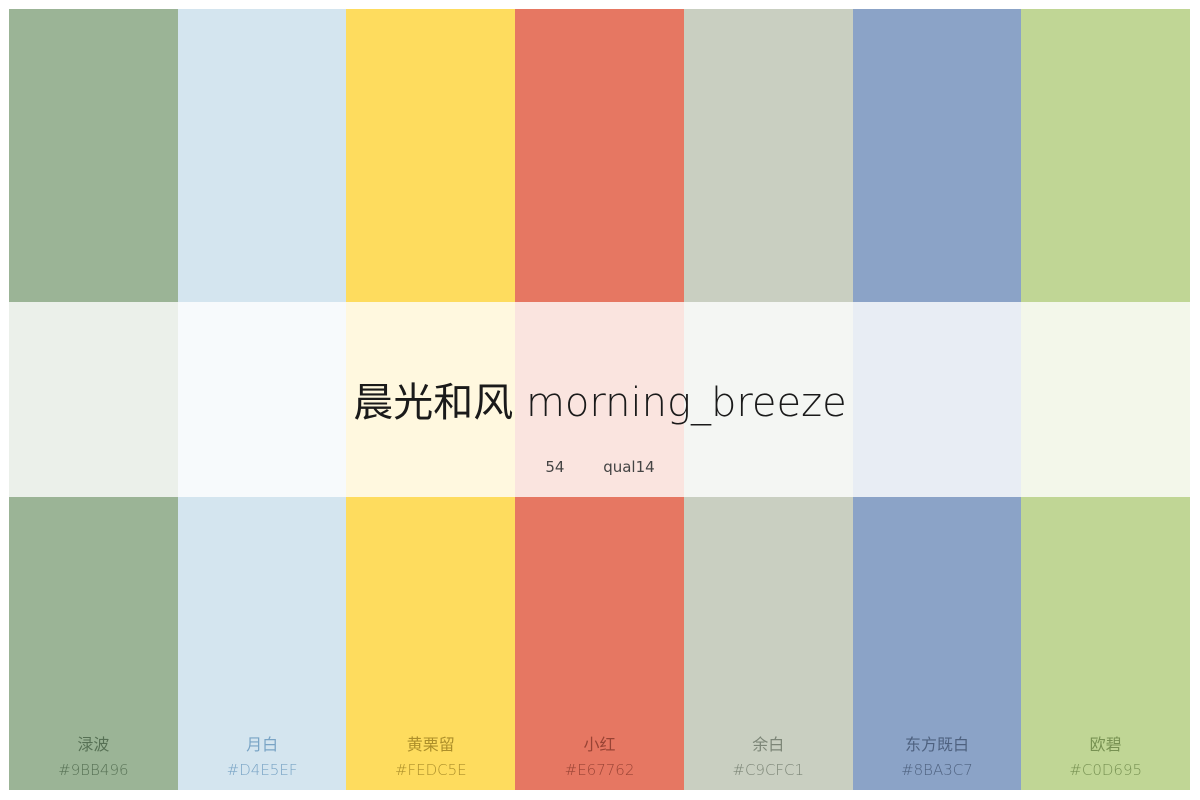 The width and height of the screenshot is (1200, 800). What do you see at coordinates (599, 770) in the screenshot?
I see `swatch-hex: #E67762` at bounding box center [599, 770].